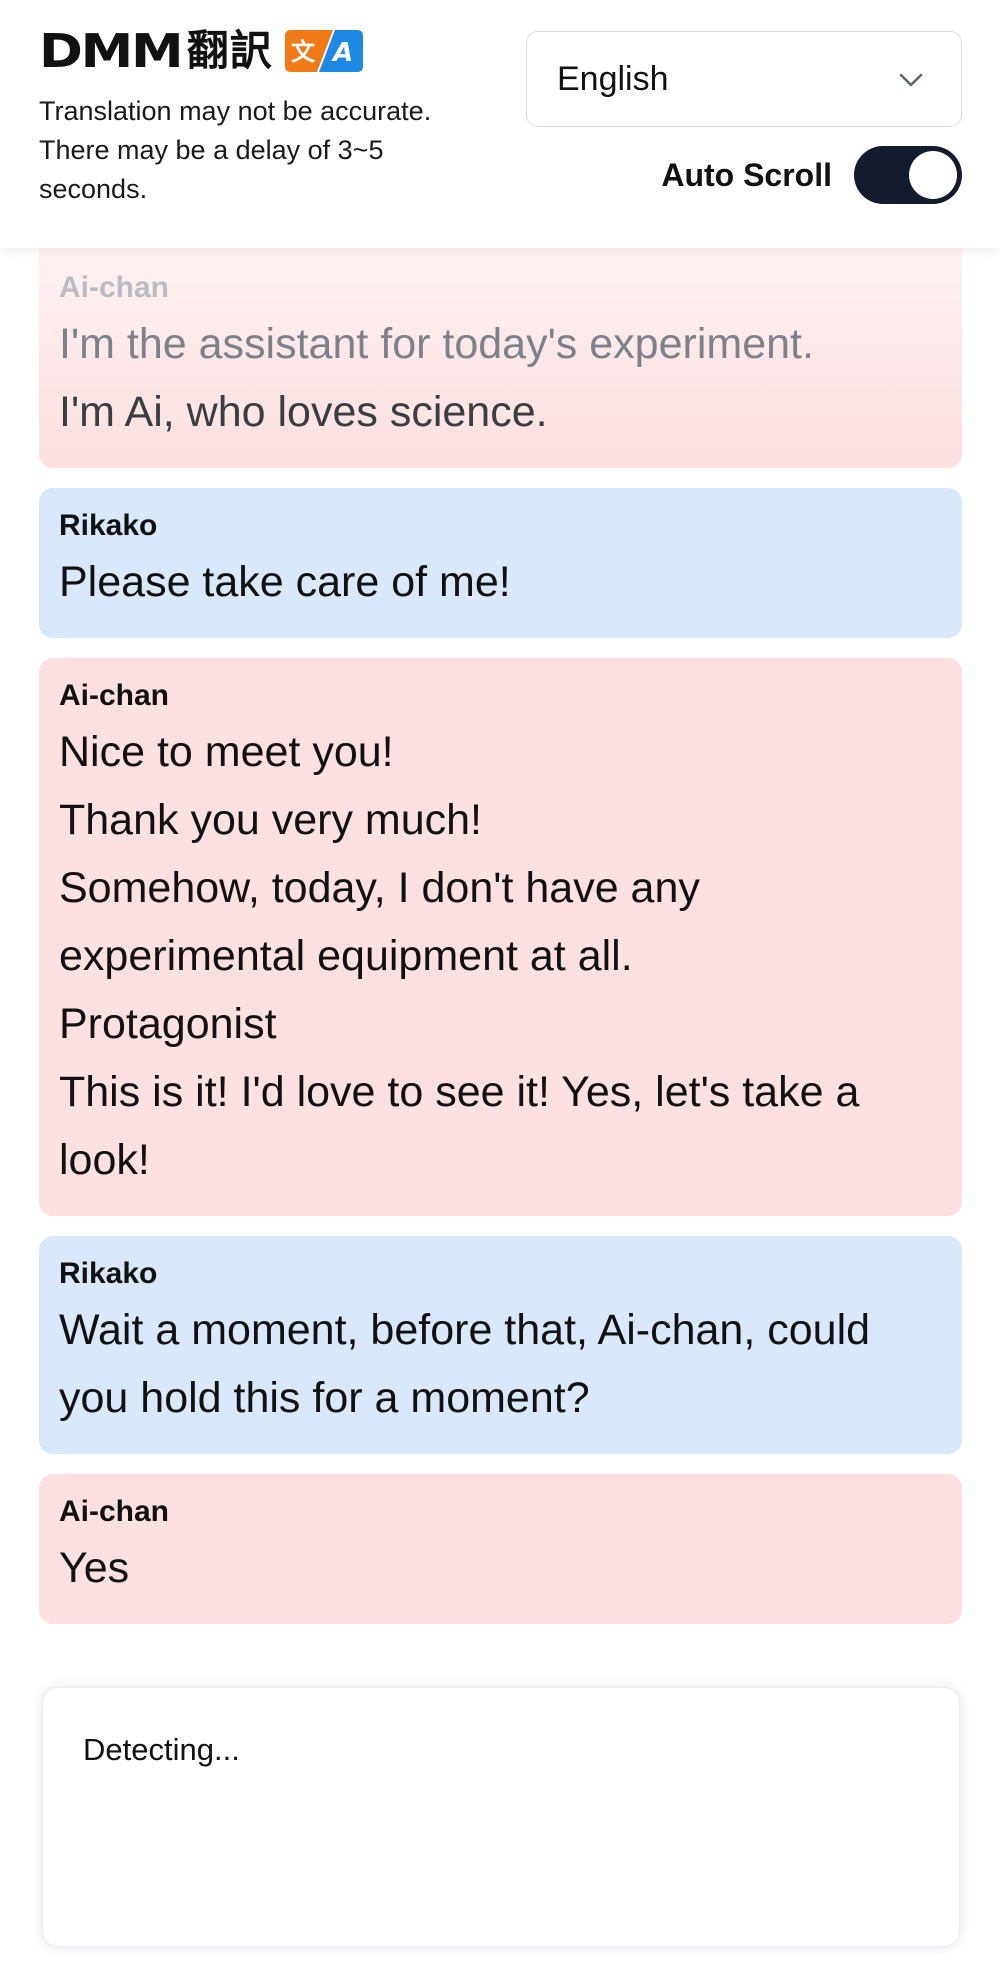  I want to click on message-line: Yes, so click(94, 1568).